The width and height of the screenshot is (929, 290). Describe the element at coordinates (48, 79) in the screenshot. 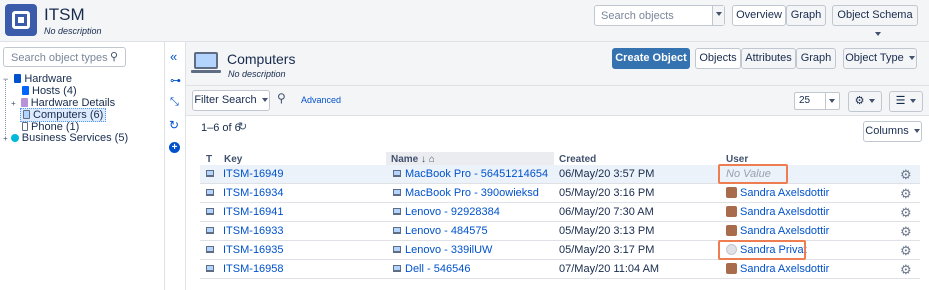

I see `tree-label: Hardware` at that location.